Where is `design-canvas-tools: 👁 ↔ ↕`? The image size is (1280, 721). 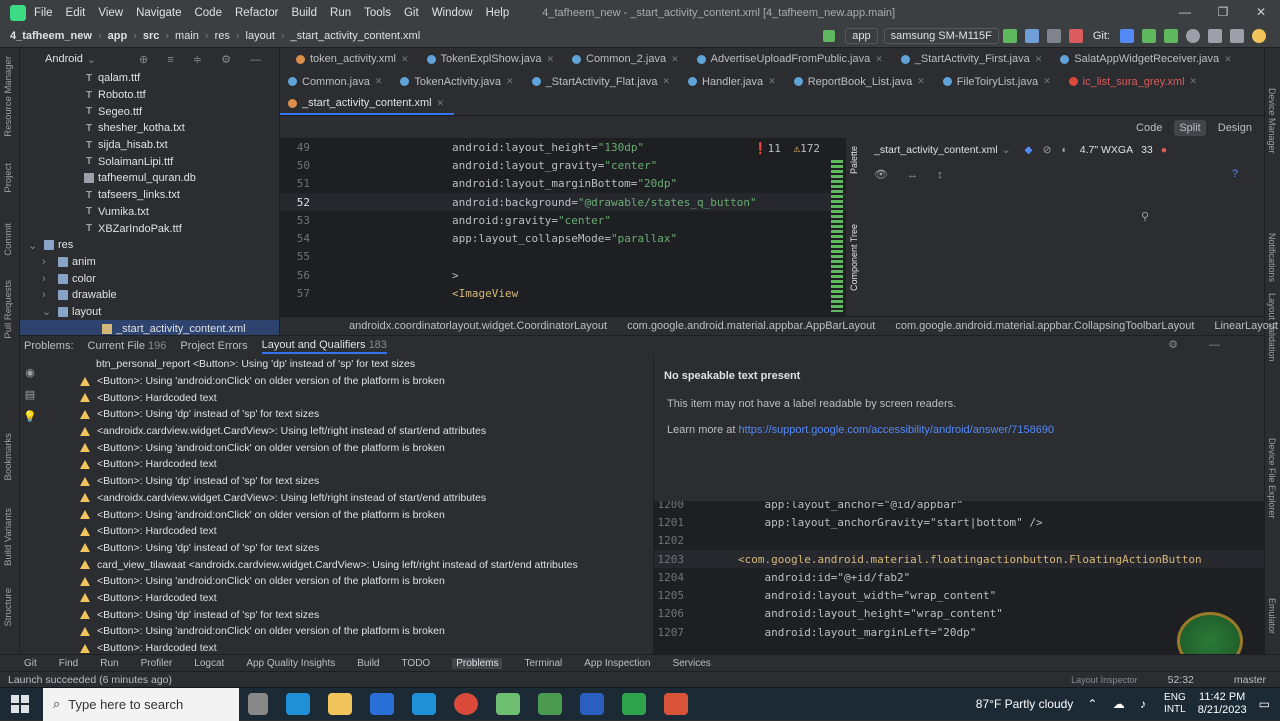
design-canvas-tools: 👁 ↔ ↕ is located at coordinates (912, 174).